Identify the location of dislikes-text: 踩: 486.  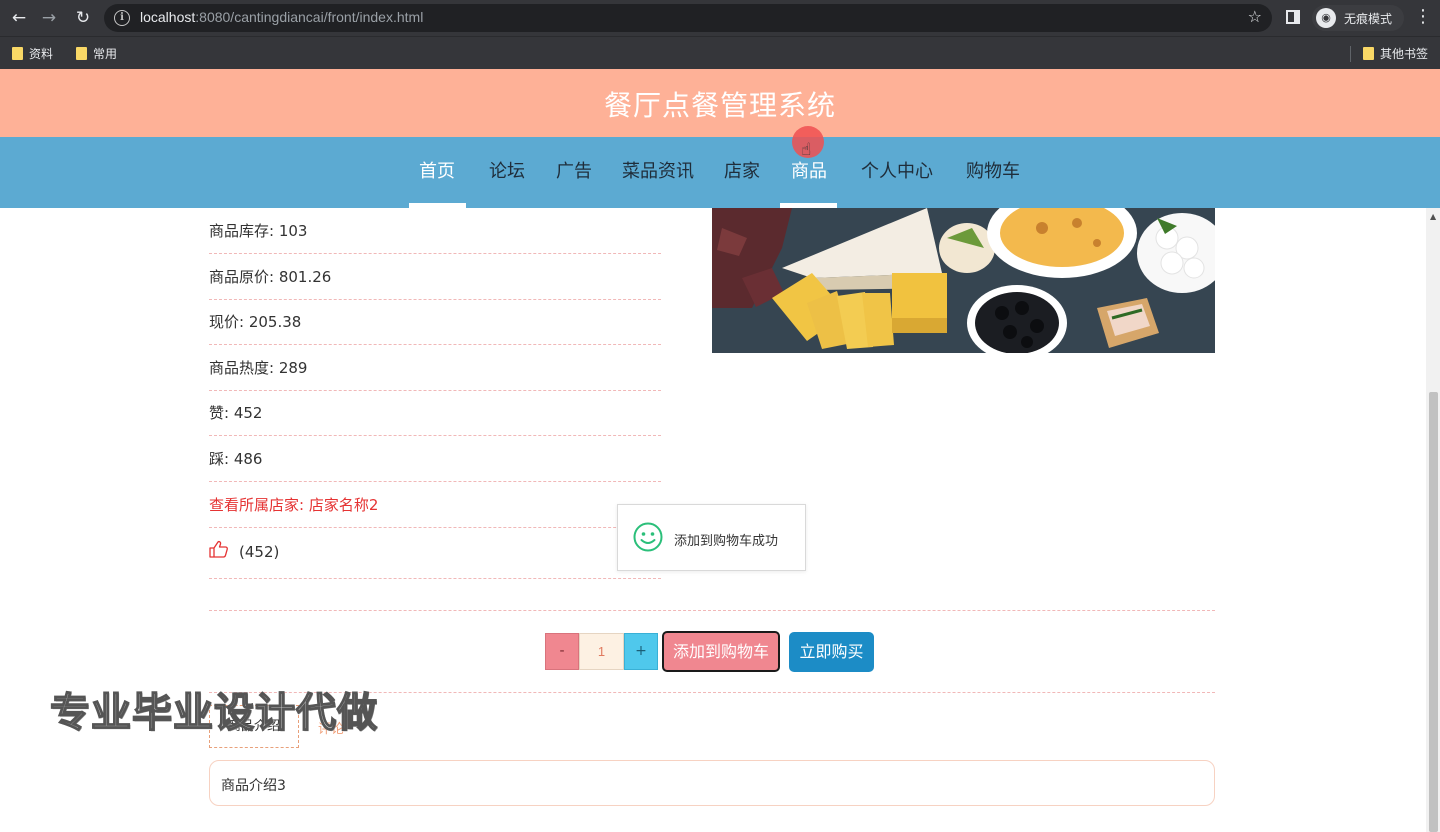
(236, 459).